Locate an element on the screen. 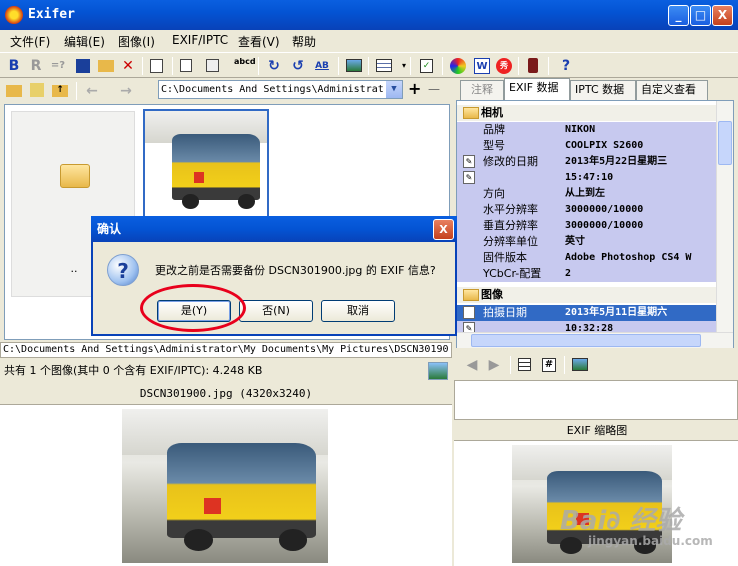  row-key: 品牌 is located at coordinates (494, 129).